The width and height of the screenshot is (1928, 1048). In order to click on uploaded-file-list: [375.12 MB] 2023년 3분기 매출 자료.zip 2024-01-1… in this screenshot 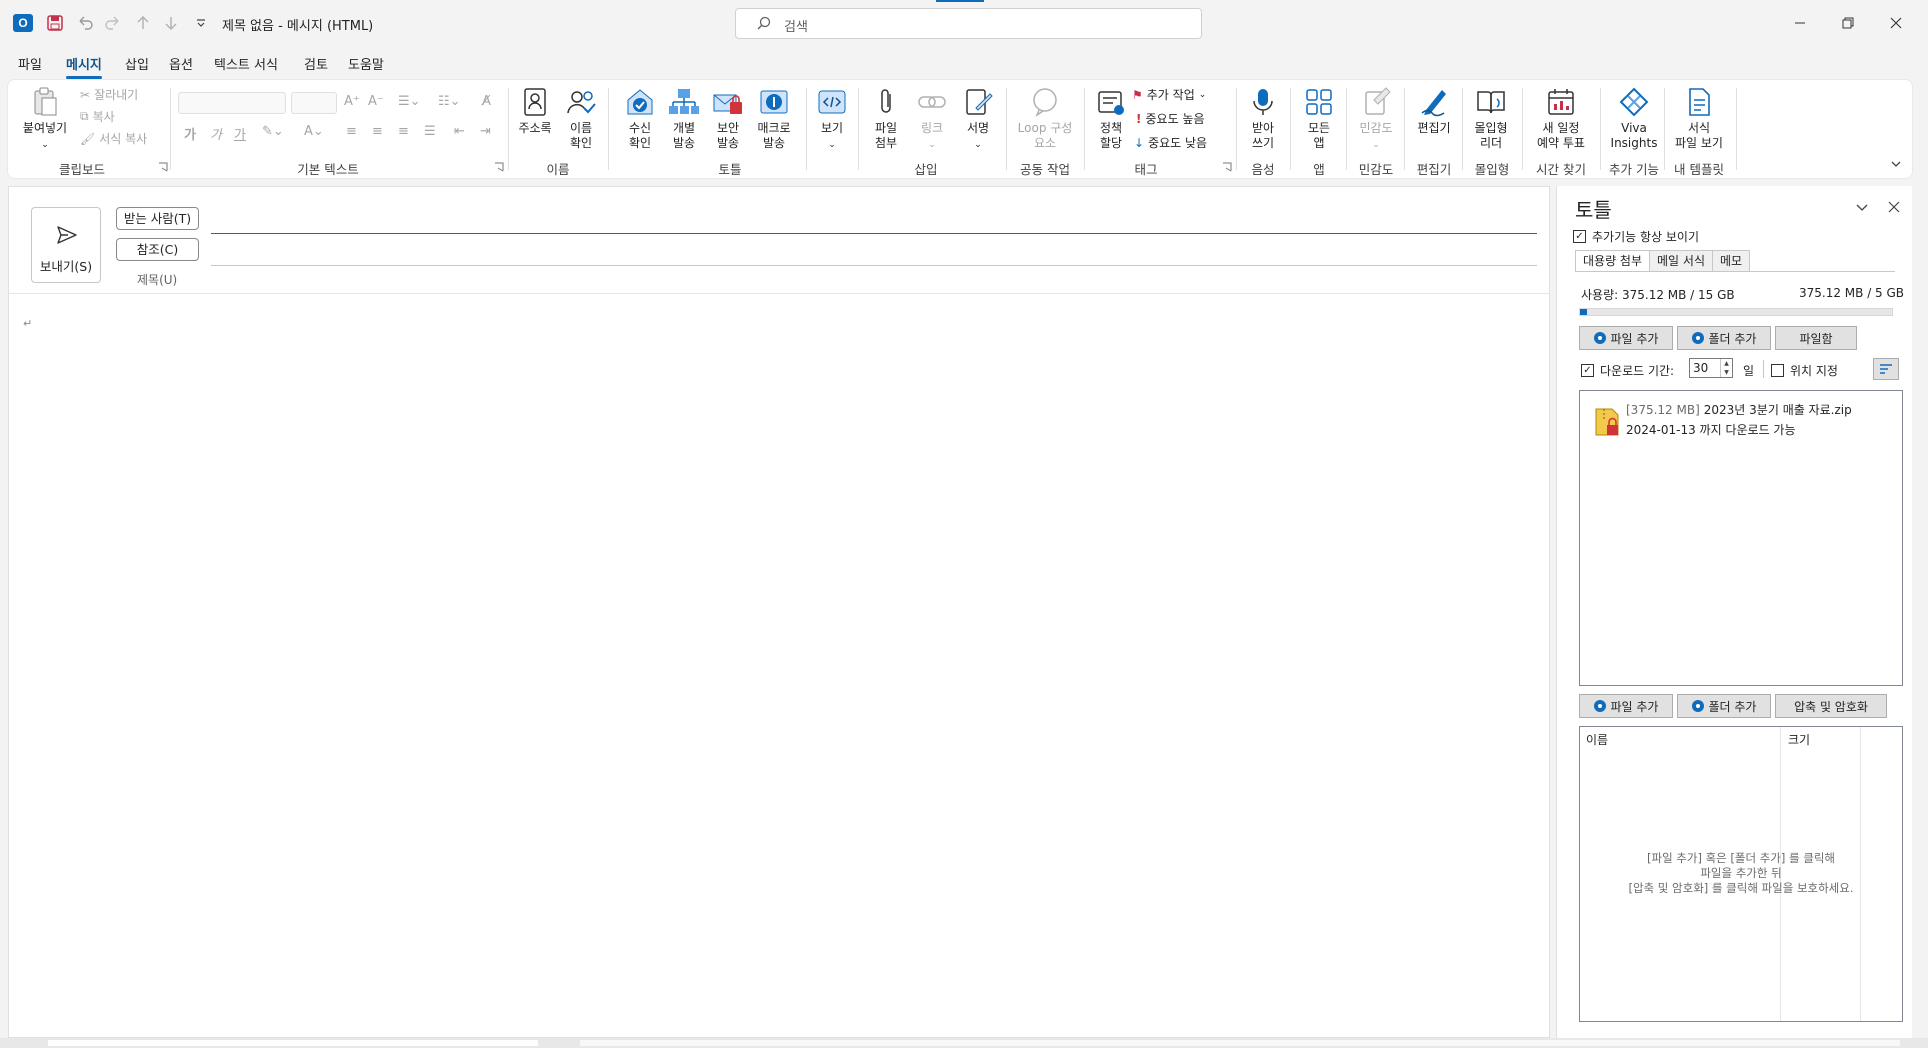, I will do `click(1741, 538)`.